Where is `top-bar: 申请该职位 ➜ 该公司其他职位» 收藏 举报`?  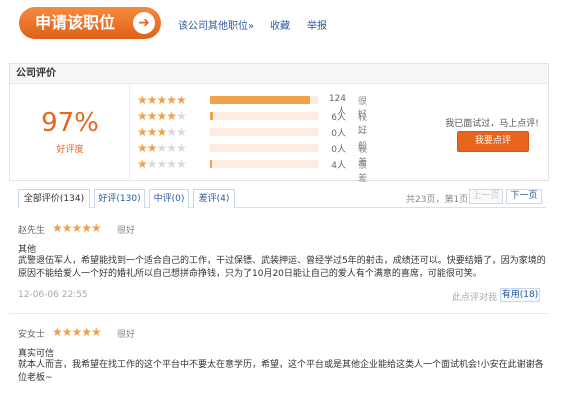
top-bar: 申请该职位 ➜ 该公司其他职位» 收藏 举报 is located at coordinates (282, 24).